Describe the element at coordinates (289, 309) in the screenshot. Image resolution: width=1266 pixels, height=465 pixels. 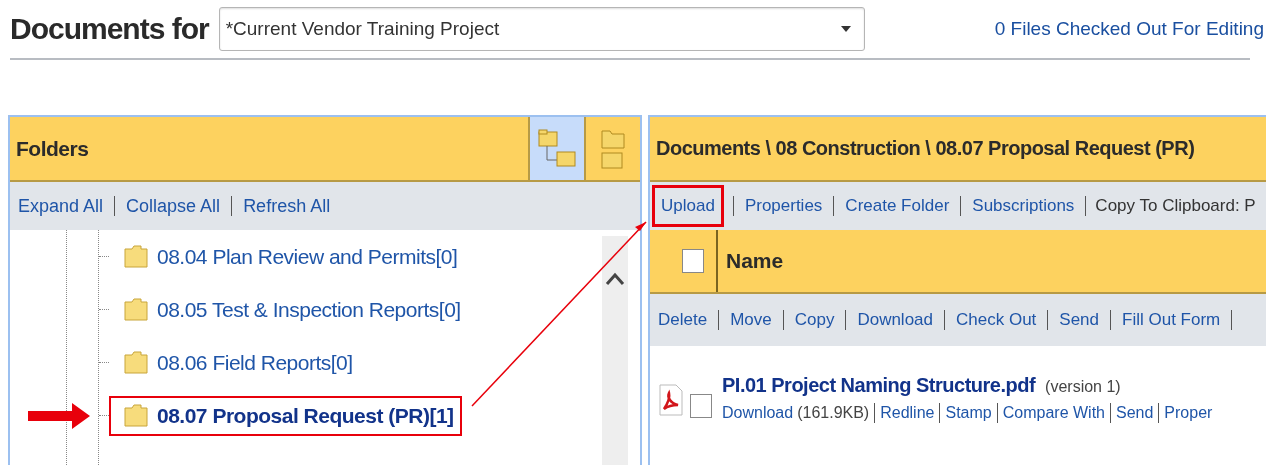
I see `folder-item: 08.05 Test & Inspection Reports[0]` at that location.